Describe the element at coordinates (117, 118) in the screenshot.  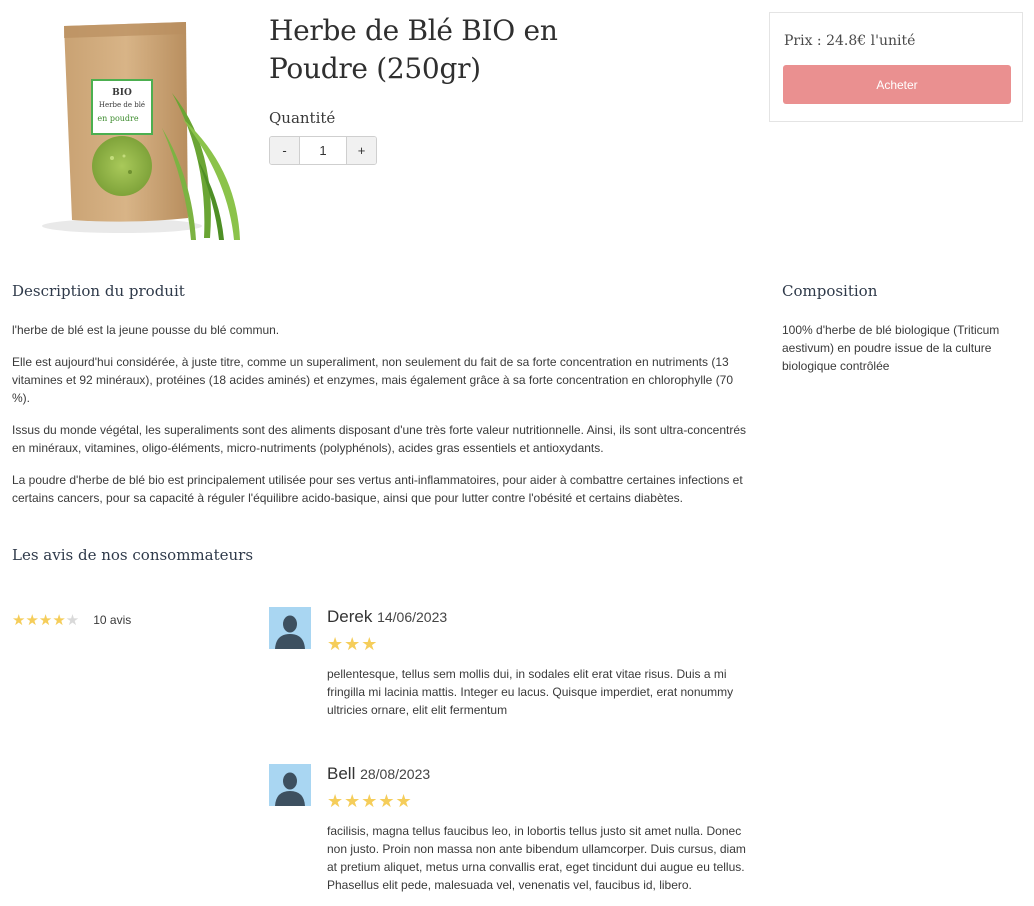
I see `package-label-type: en poudre` at that location.